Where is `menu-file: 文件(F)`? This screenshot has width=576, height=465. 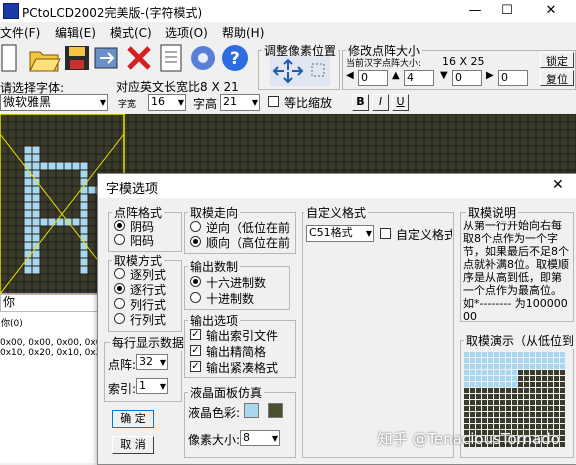 menu-file: 文件(F) is located at coordinates (20, 32).